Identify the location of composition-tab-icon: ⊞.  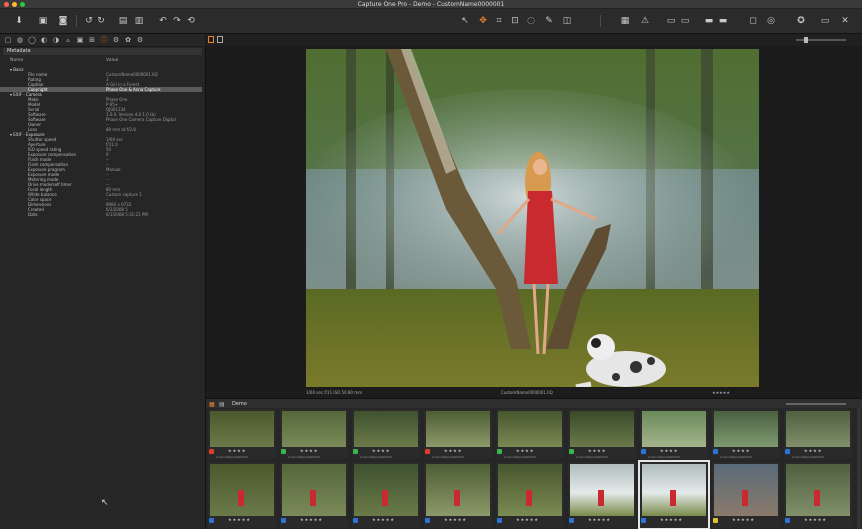
(92, 40).